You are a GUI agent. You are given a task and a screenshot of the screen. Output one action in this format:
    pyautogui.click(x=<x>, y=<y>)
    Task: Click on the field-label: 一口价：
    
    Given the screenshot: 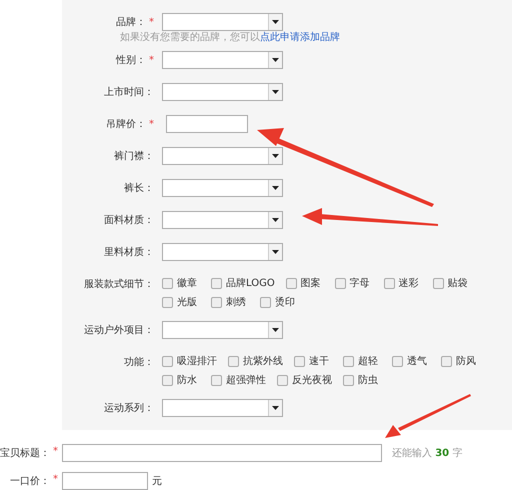 What is the action you would take?
    pyautogui.click(x=30, y=481)
    